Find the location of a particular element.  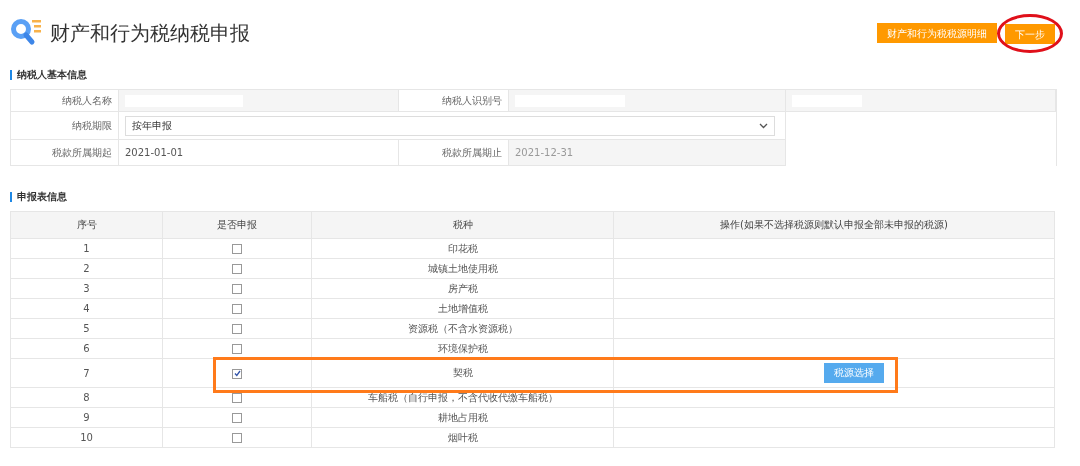

tax-type-cell: 耕地占用税 is located at coordinates (462, 417).